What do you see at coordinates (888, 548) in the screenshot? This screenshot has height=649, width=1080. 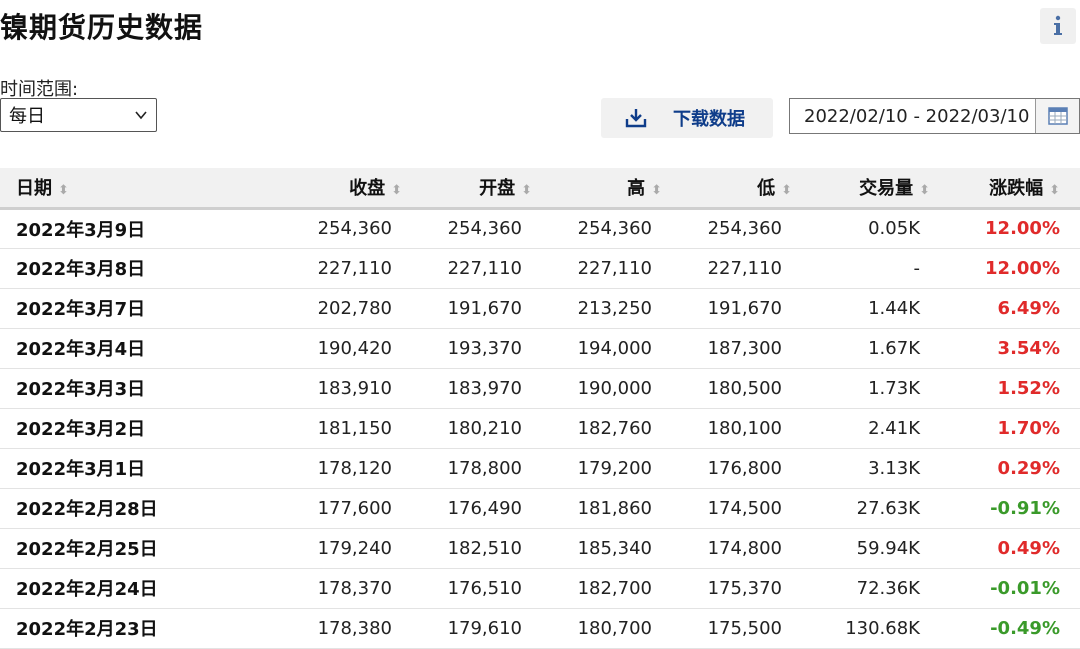 I see `cell-volume: 59.94K` at bounding box center [888, 548].